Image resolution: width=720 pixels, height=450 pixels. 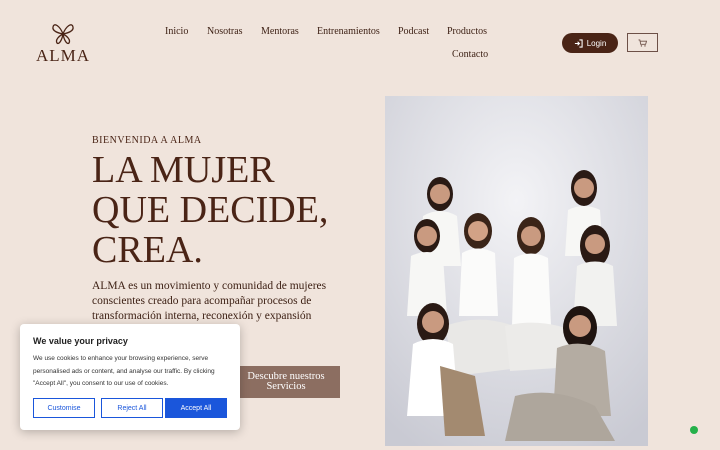 What do you see at coordinates (63, 34) in the screenshot?
I see `butterfly-icon` at bounding box center [63, 34].